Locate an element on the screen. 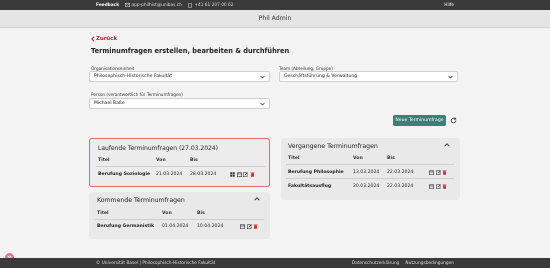  row-to: 28.03.2024 is located at coordinates (203, 174).